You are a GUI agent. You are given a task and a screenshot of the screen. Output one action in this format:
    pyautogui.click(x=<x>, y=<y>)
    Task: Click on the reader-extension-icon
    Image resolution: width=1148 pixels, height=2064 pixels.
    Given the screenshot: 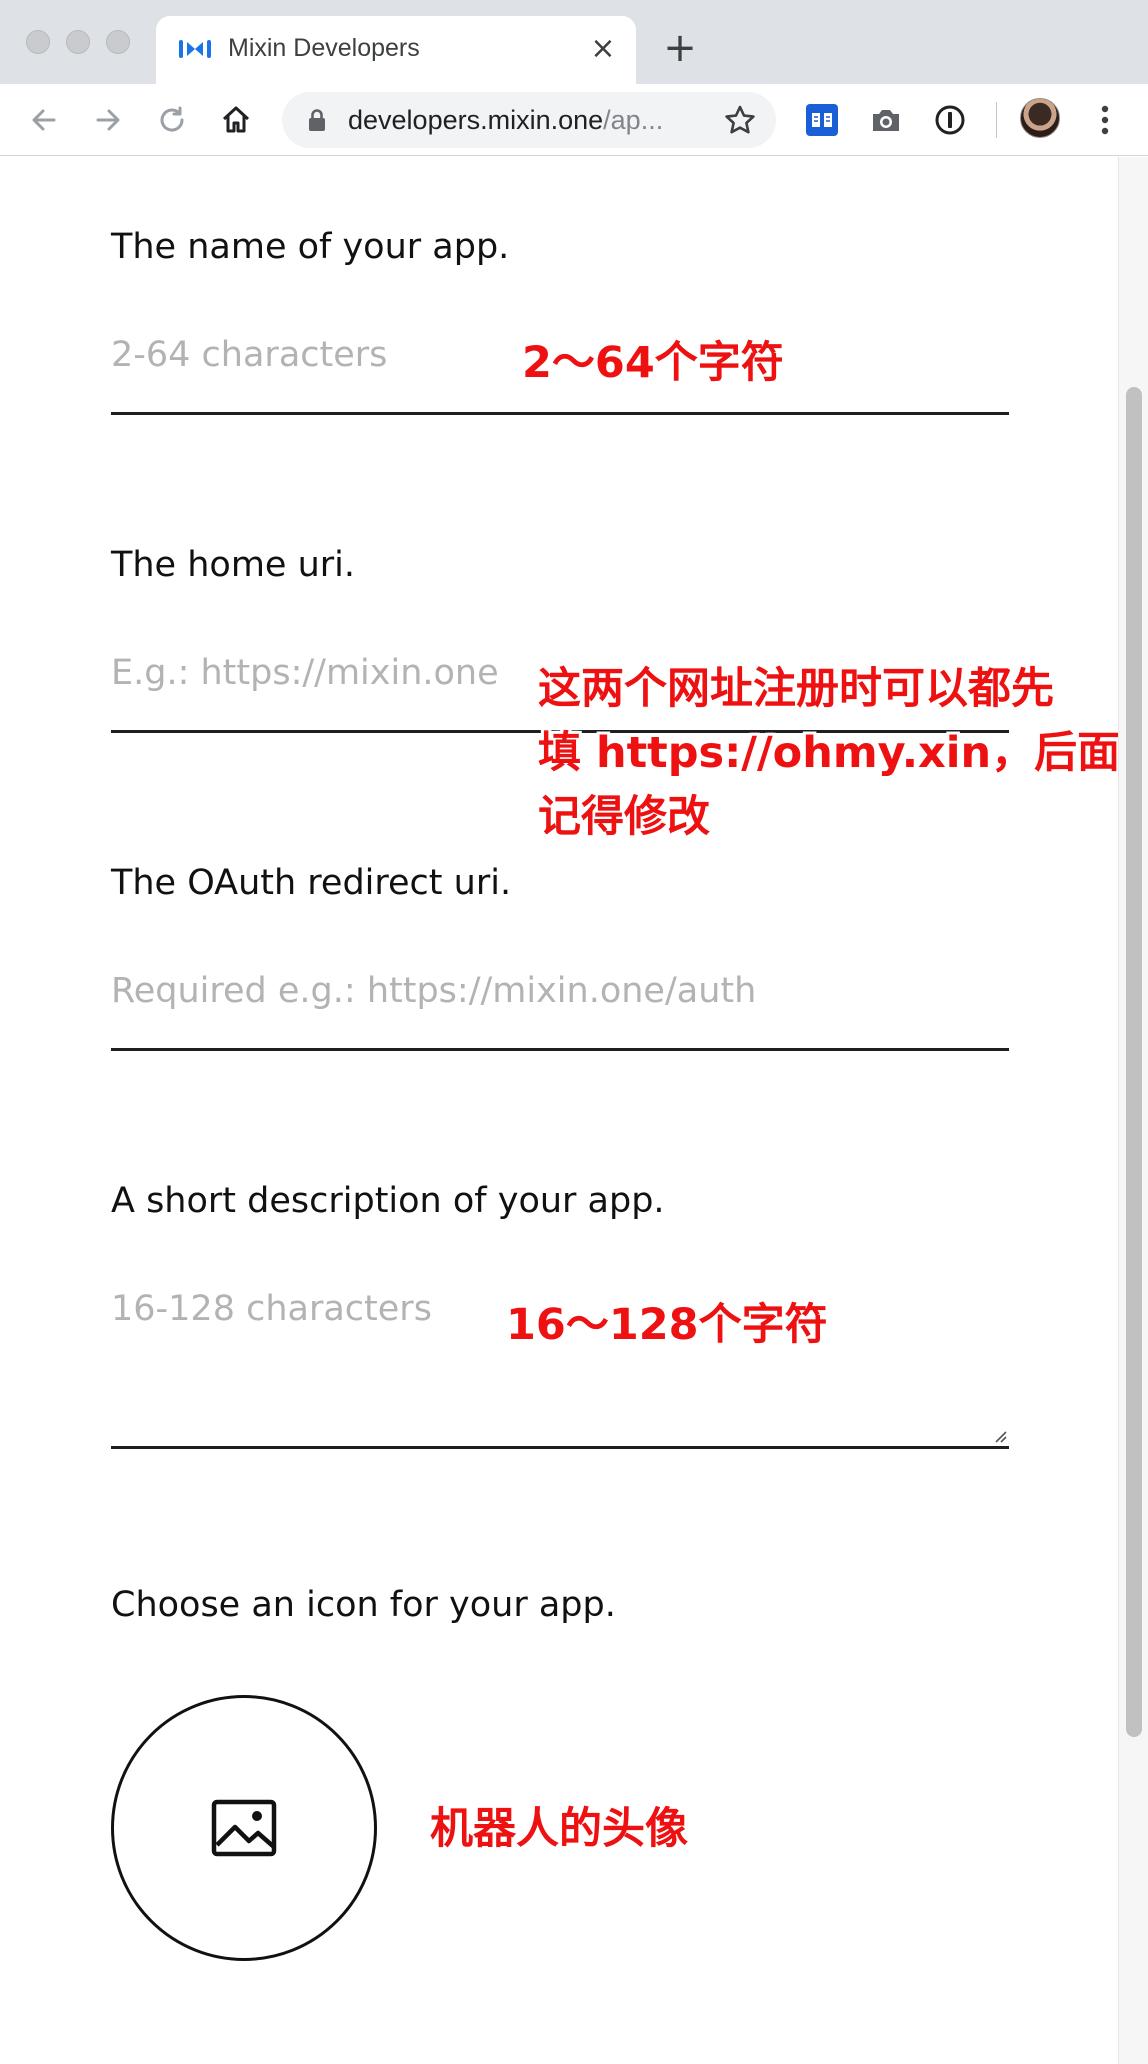 What is the action you would take?
    pyautogui.click(x=822, y=120)
    